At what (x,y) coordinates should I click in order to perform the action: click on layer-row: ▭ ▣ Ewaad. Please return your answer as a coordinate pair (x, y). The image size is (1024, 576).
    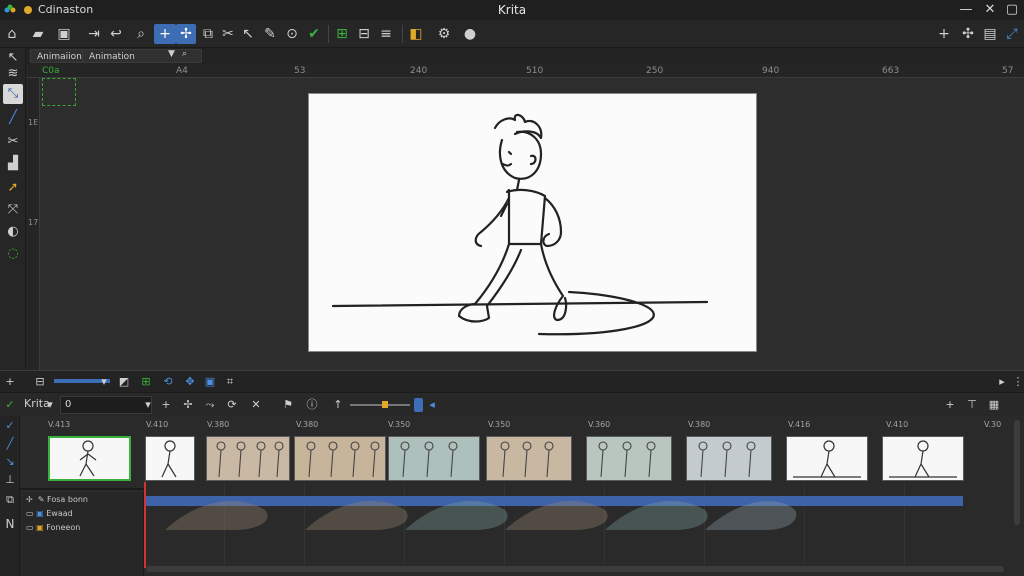
    Looking at the image, I should click on (49, 514).